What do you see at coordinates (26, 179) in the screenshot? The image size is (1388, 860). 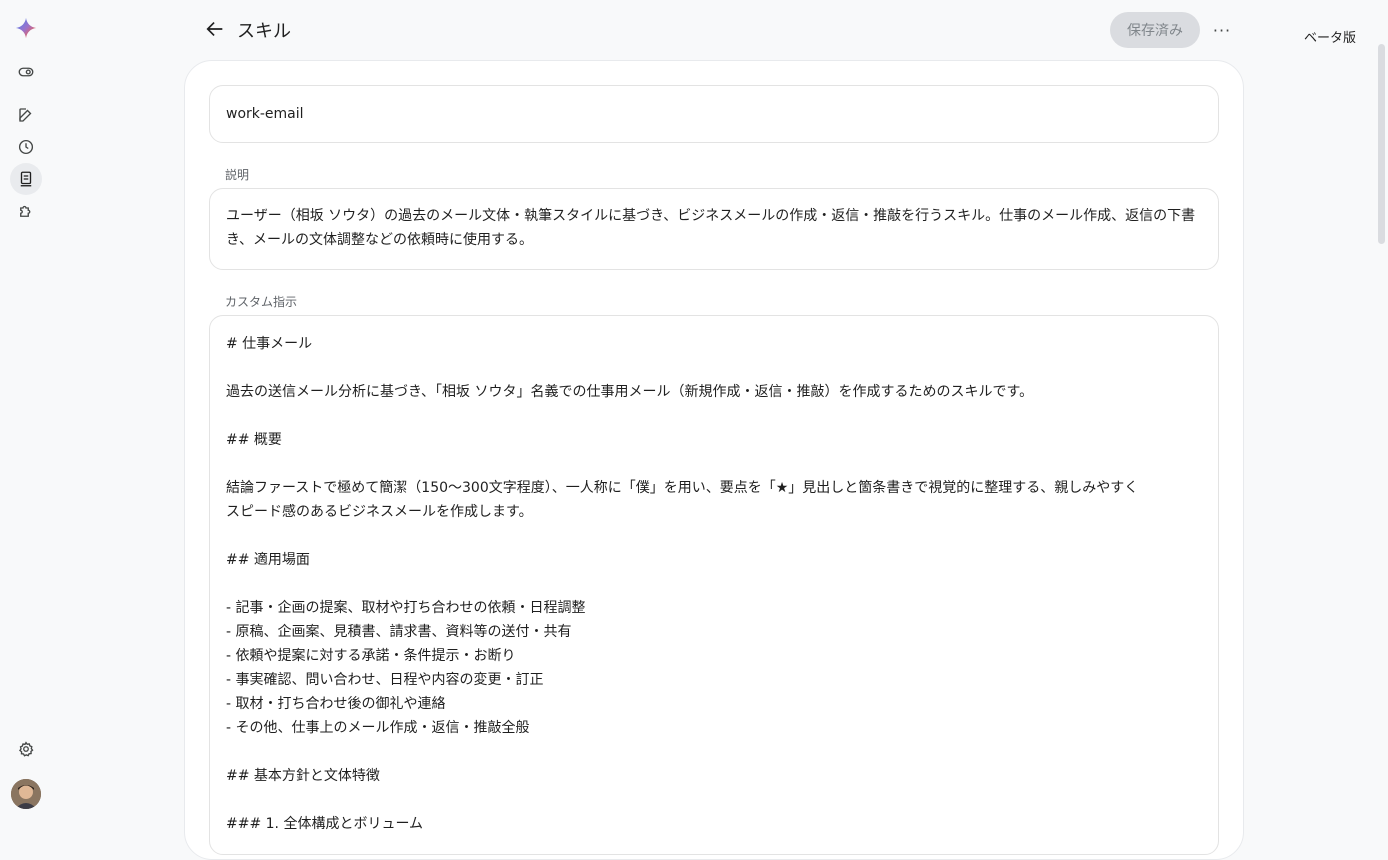 I see `skills-icon` at bounding box center [26, 179].